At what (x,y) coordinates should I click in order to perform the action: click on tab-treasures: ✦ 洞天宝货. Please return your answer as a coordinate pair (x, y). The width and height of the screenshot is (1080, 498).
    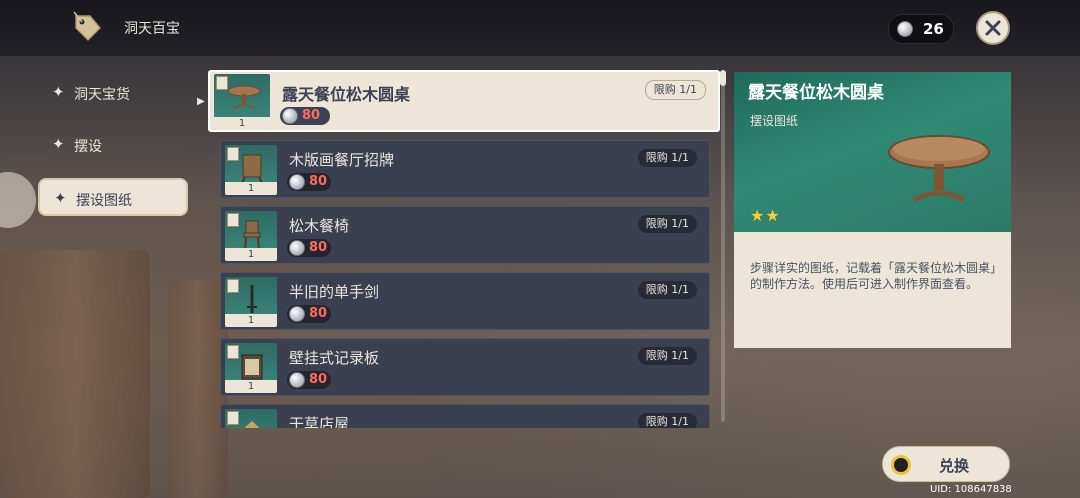
    Looking at the image, I should click on (113, 93).